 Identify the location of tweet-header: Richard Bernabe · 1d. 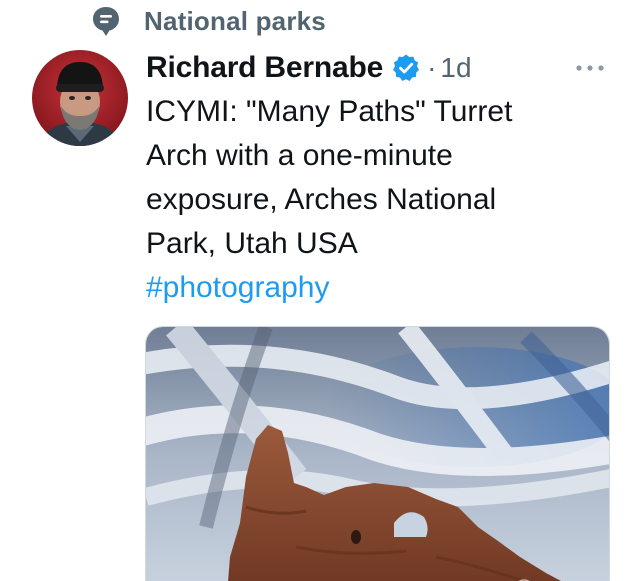
(309, 68).